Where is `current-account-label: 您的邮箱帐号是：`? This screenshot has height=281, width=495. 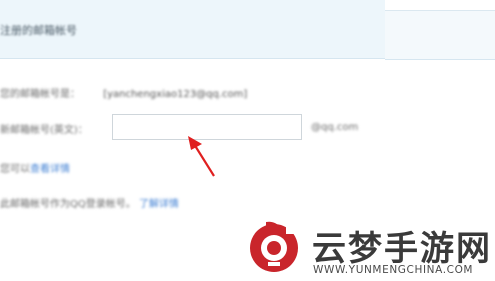 current-account-label: 您的邮箱帐号是： is located at coordinates (40, 94).